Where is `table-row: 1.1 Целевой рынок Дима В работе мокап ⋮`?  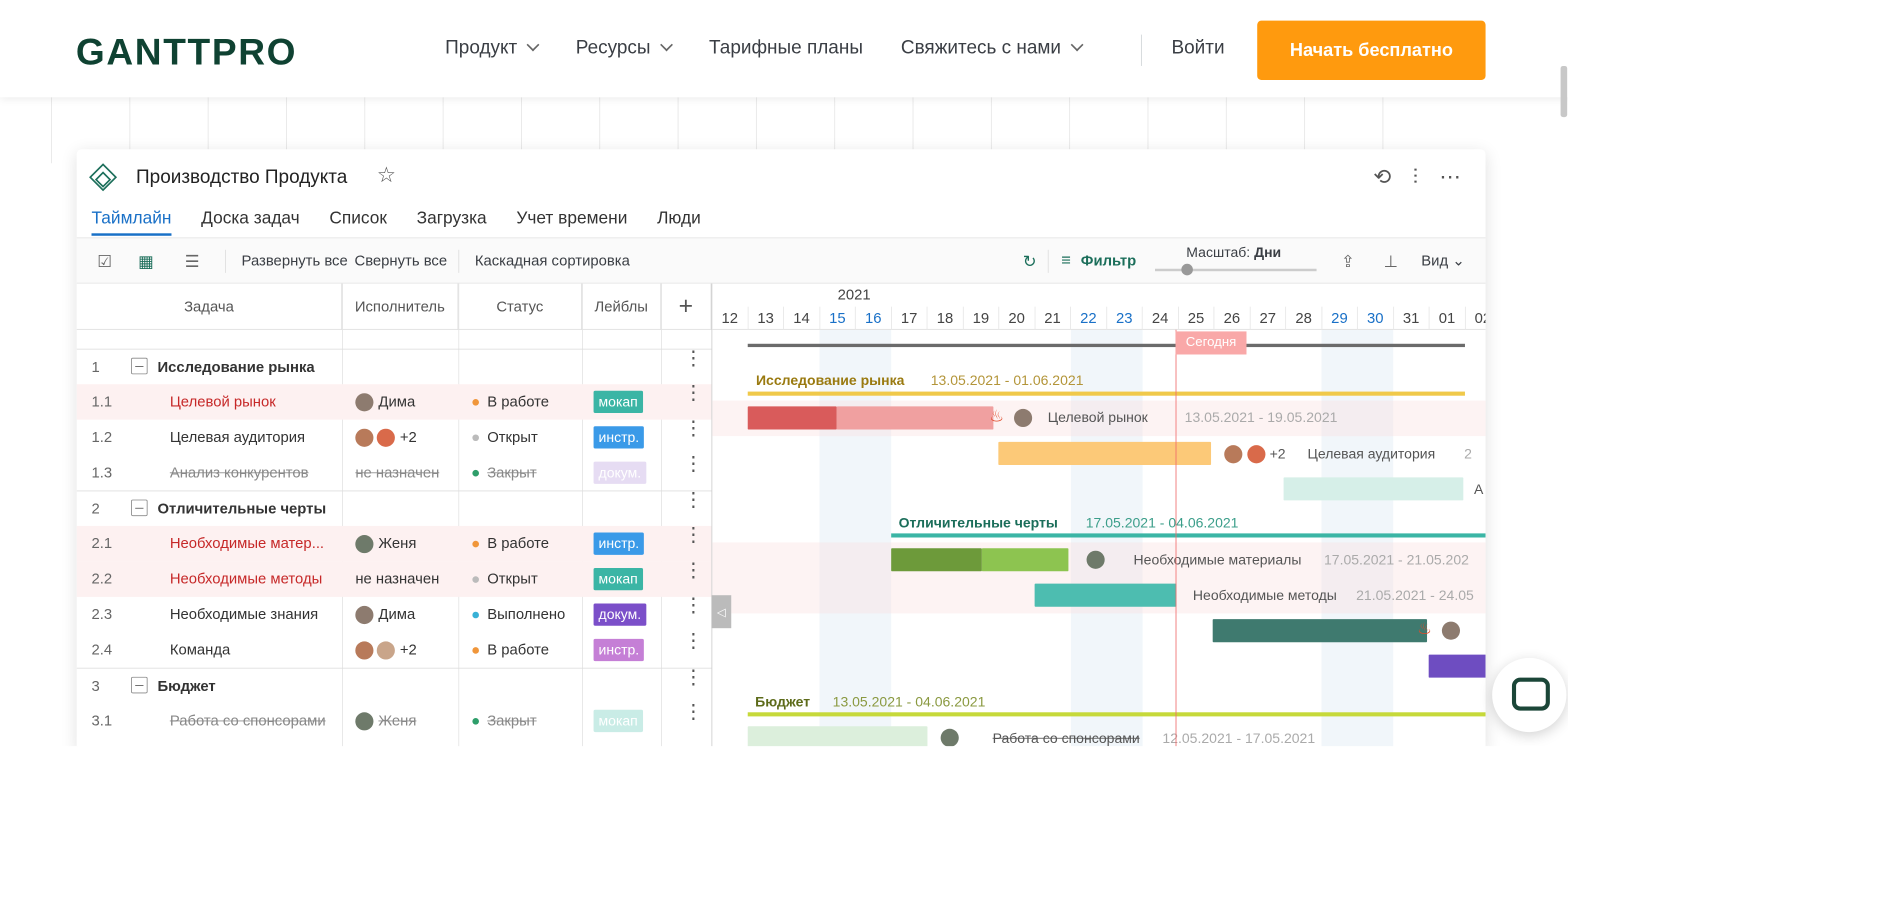
table-row: 1.1 Целевой рынок Дима В работе мокап ⋮ is located at coordinates (394, 401).